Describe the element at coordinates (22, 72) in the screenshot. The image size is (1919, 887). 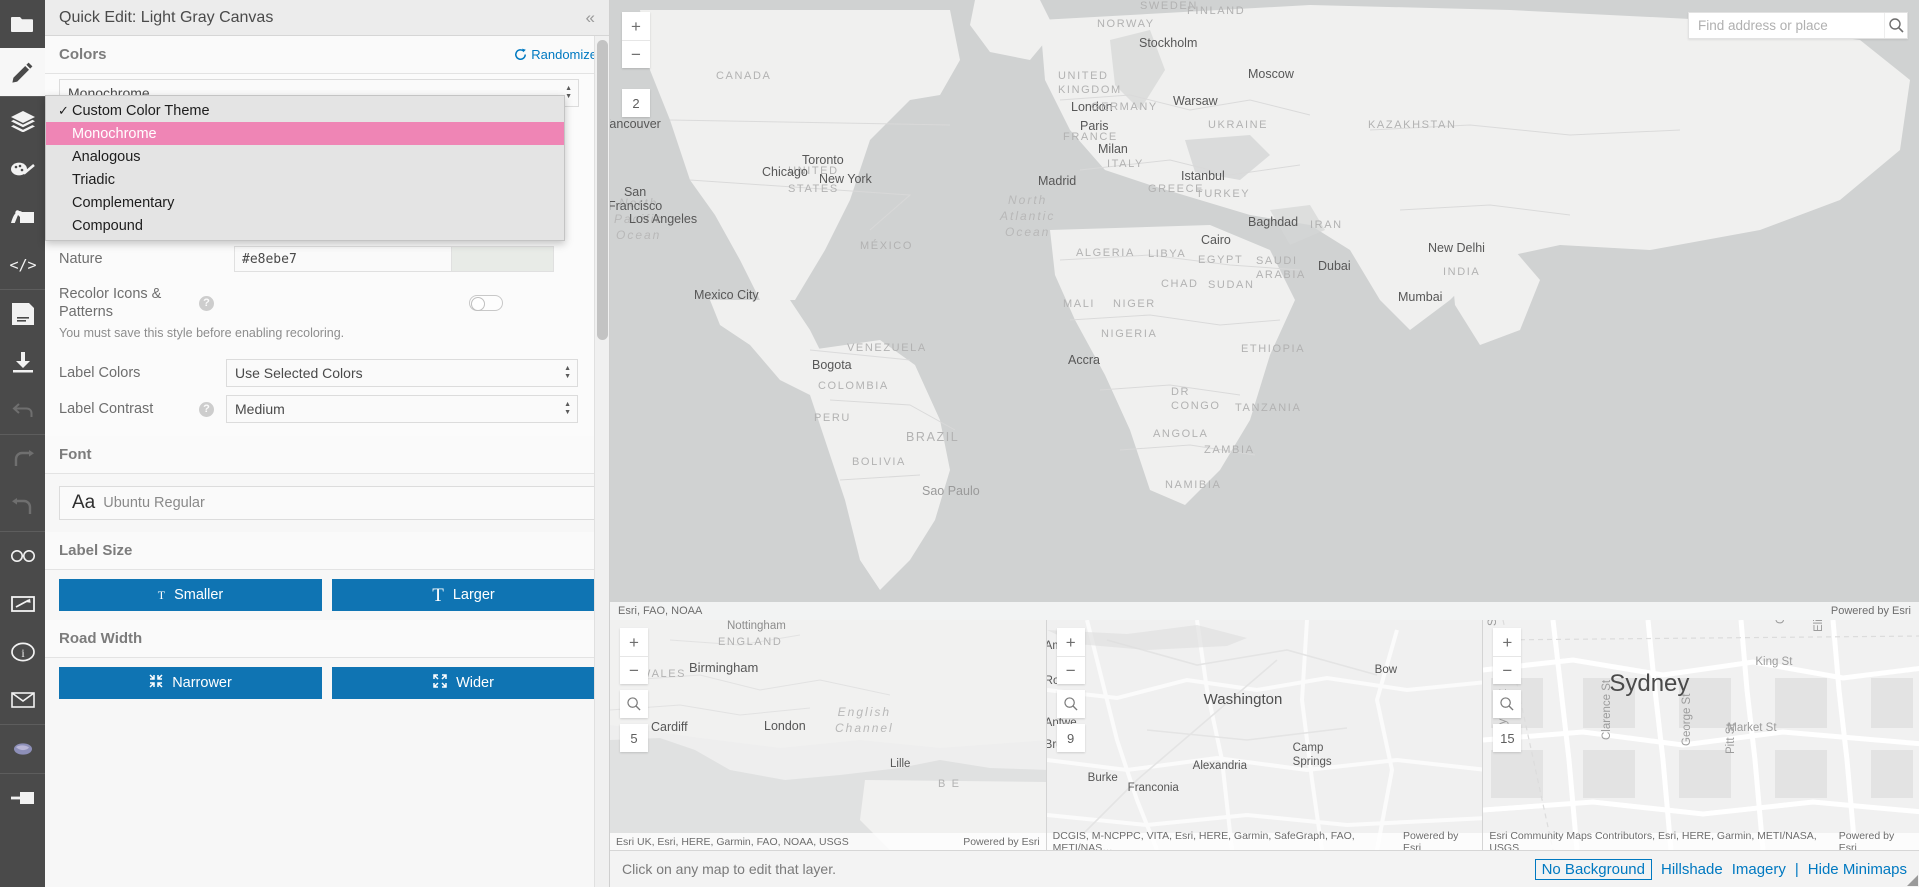
I see `pencil-icon` at that location.